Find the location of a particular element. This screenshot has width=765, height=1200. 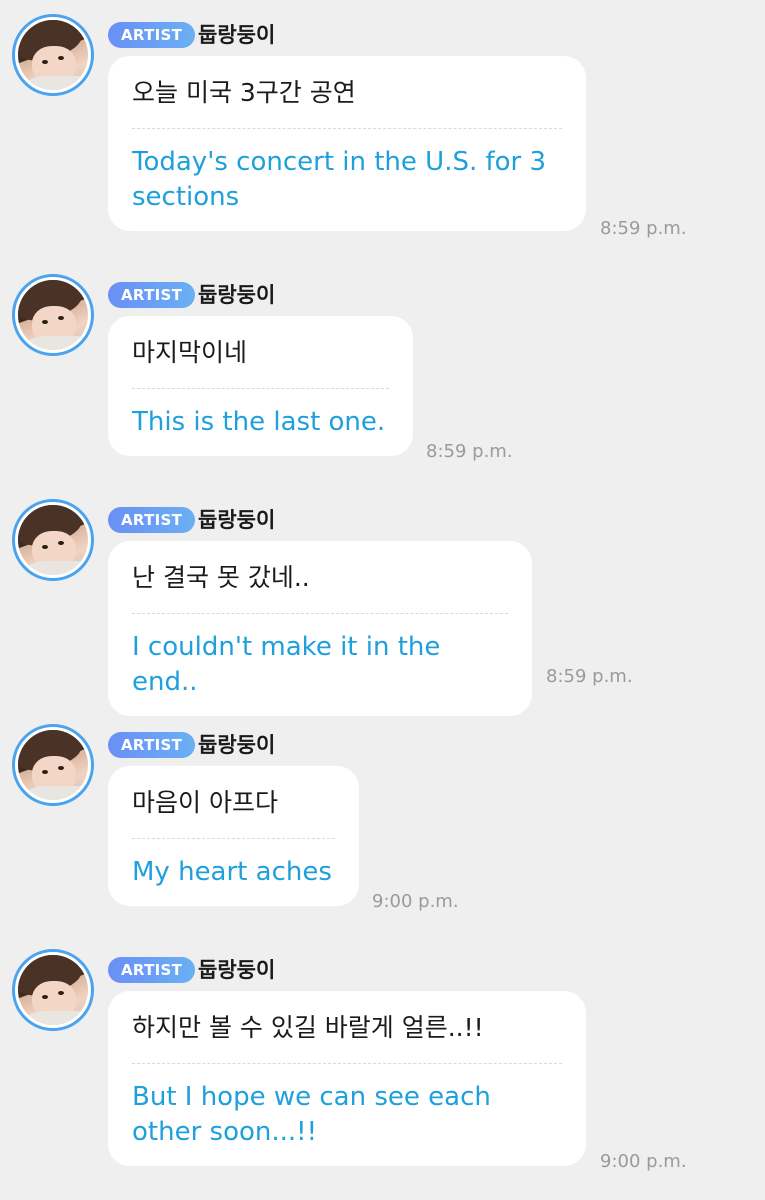

original-text: 하지만 볼 수 있길 바랄게 얼른..!! is located at coordinates (347, 1027).